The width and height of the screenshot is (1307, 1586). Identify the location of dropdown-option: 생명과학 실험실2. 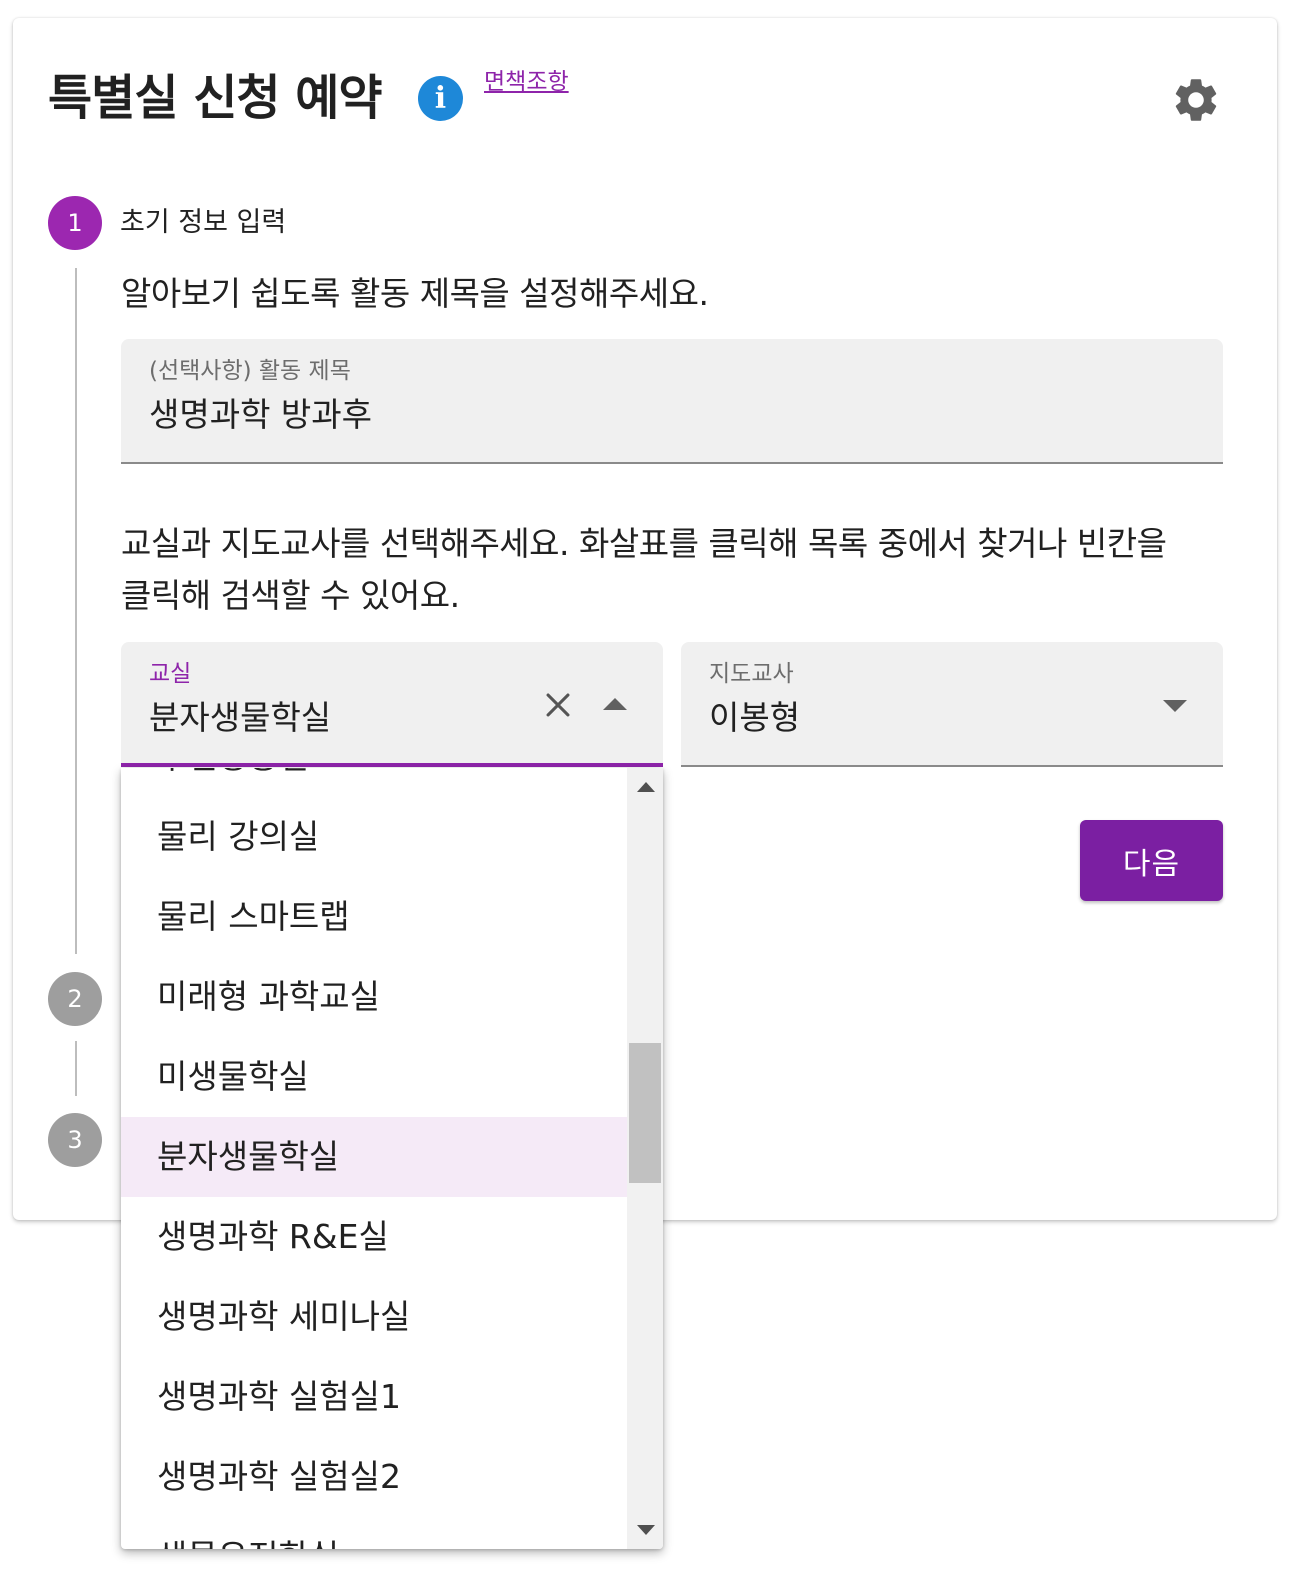
(374, 1477).